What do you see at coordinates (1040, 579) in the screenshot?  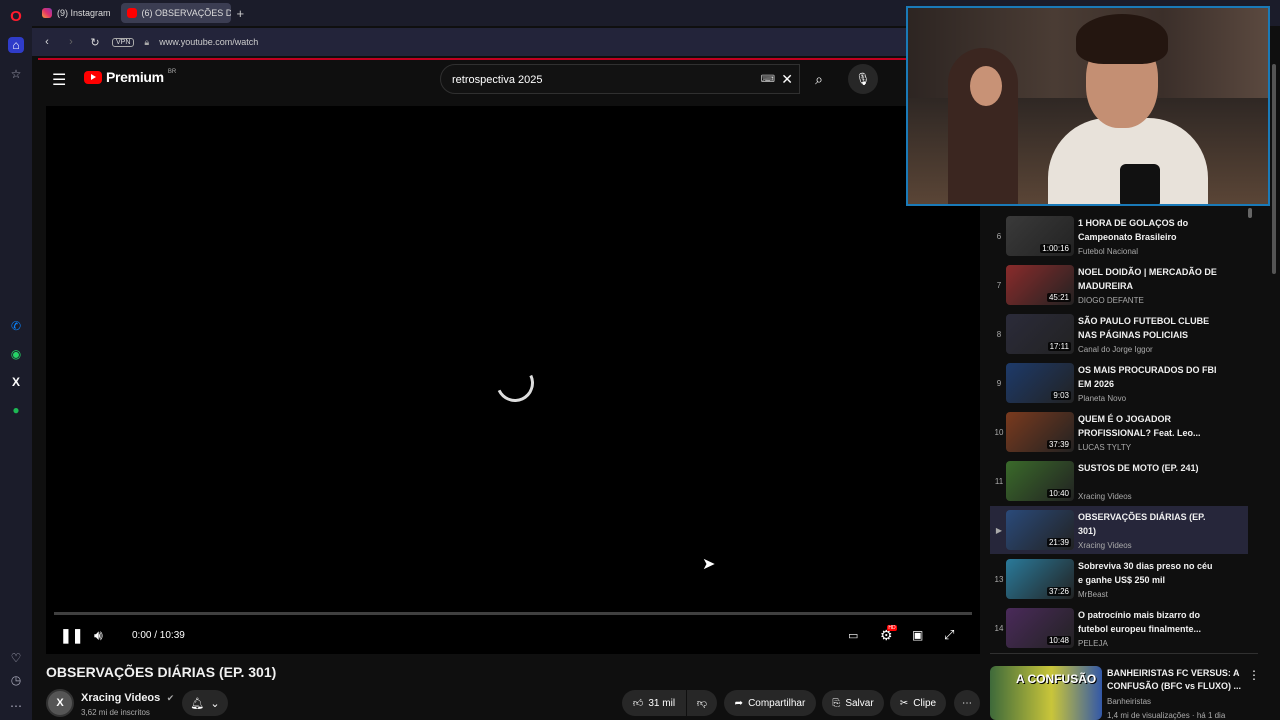 I see `playlist-thumbnail: 37:26` at bounding box center [1040, 579].